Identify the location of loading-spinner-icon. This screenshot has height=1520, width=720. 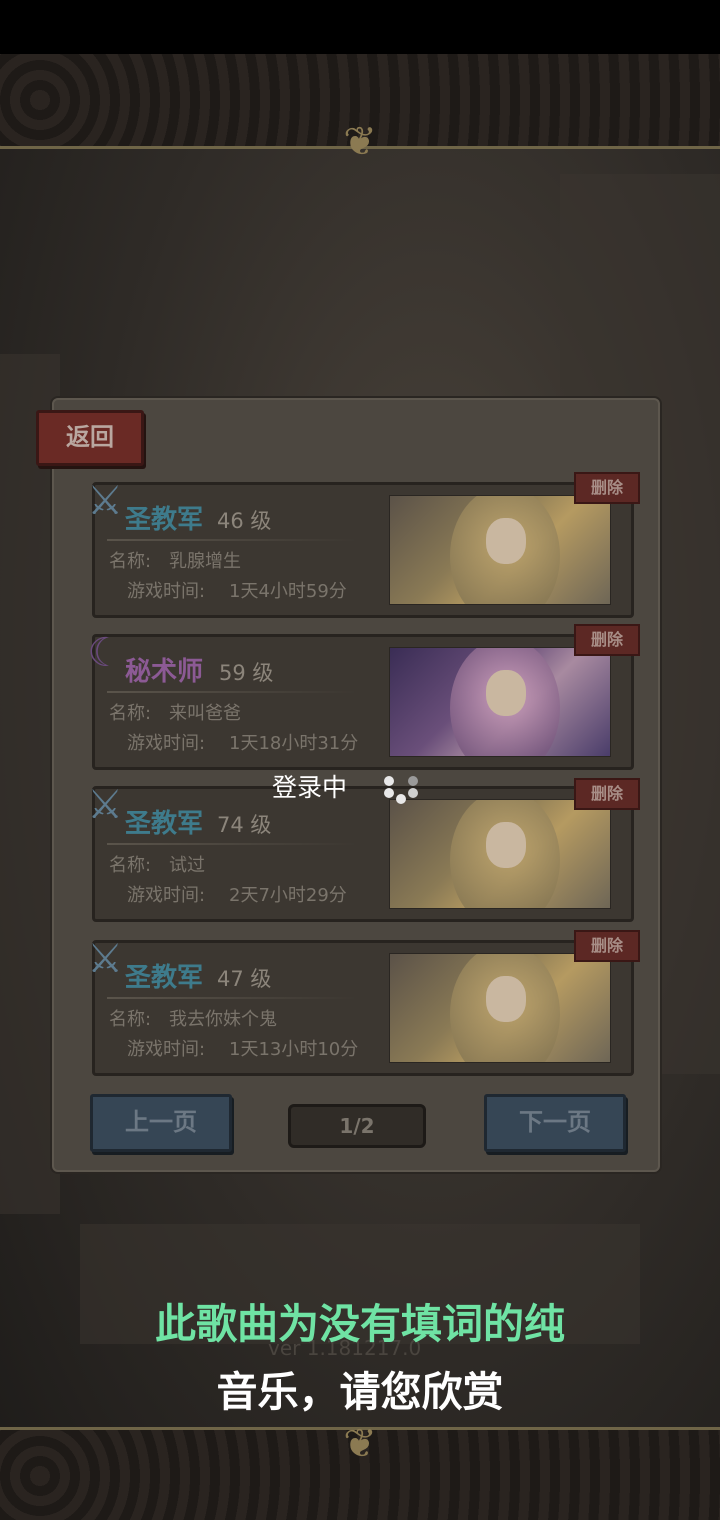
(402, 789).